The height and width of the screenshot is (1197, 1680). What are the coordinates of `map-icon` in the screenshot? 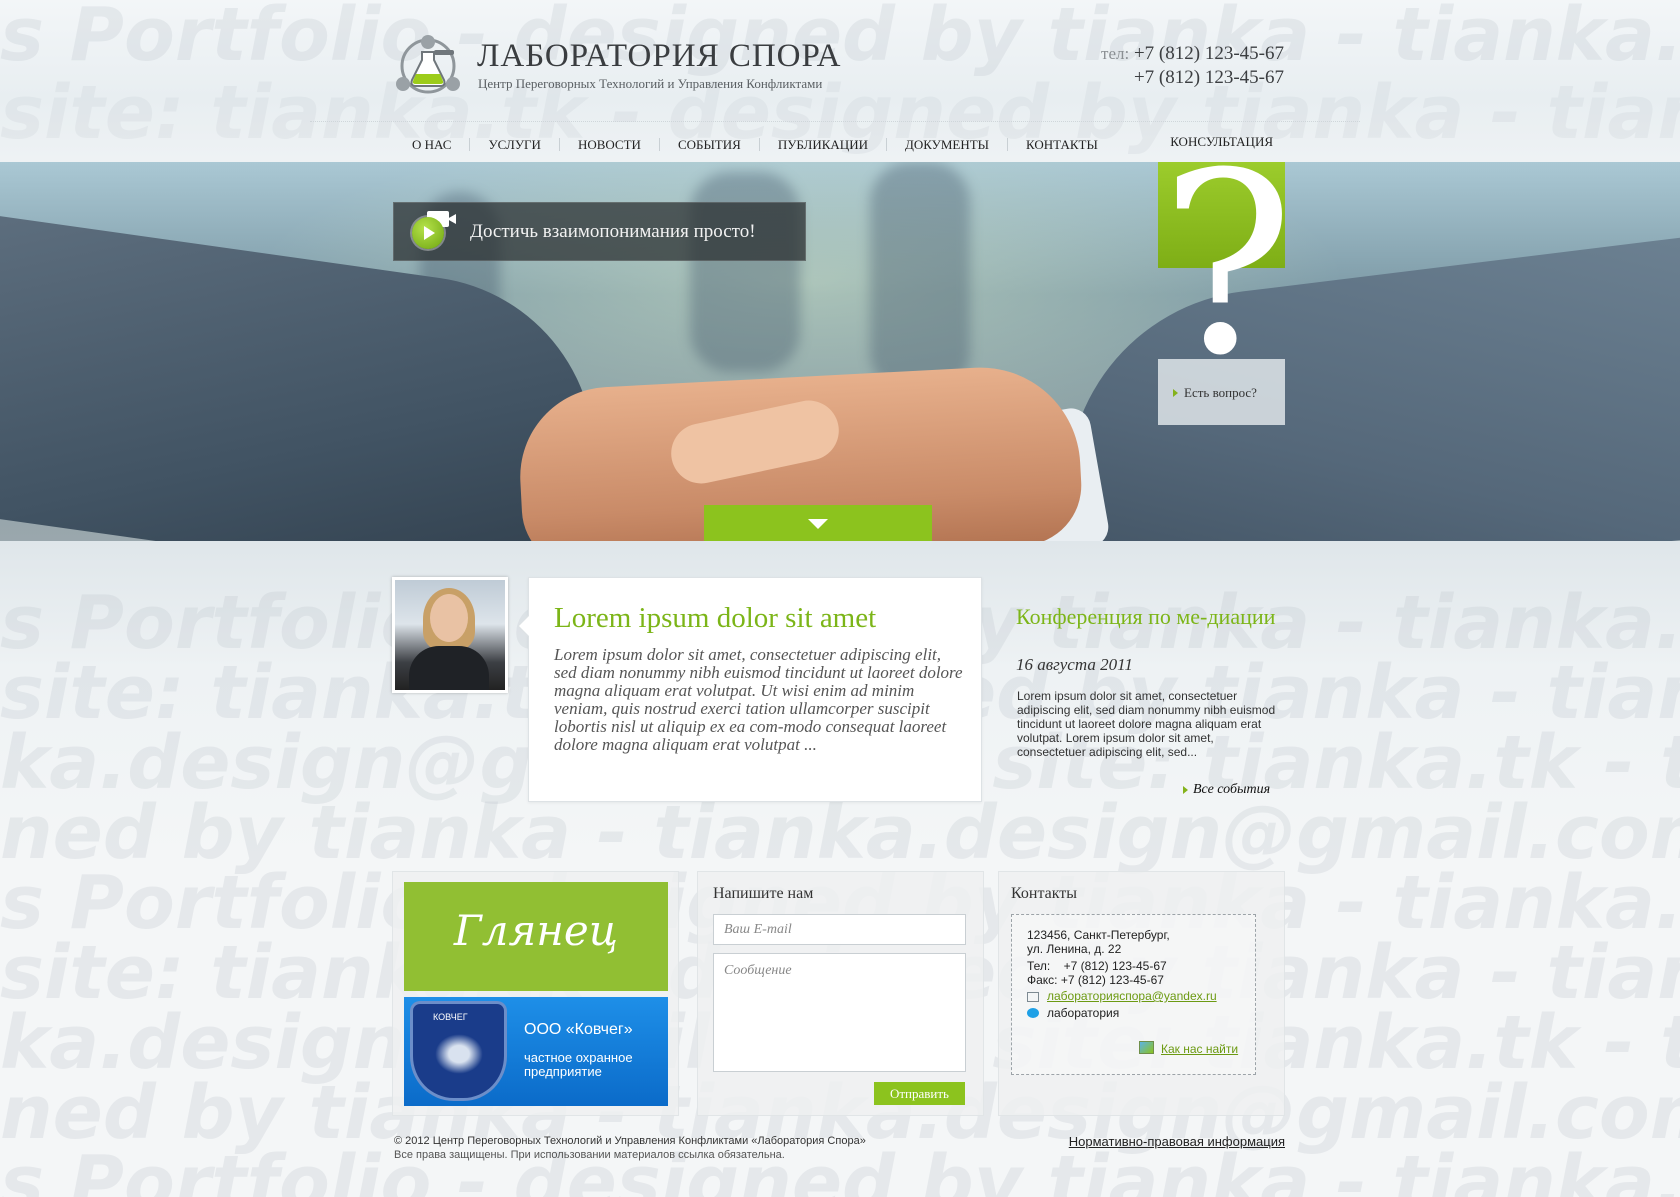 It's located at (1146, 1047).